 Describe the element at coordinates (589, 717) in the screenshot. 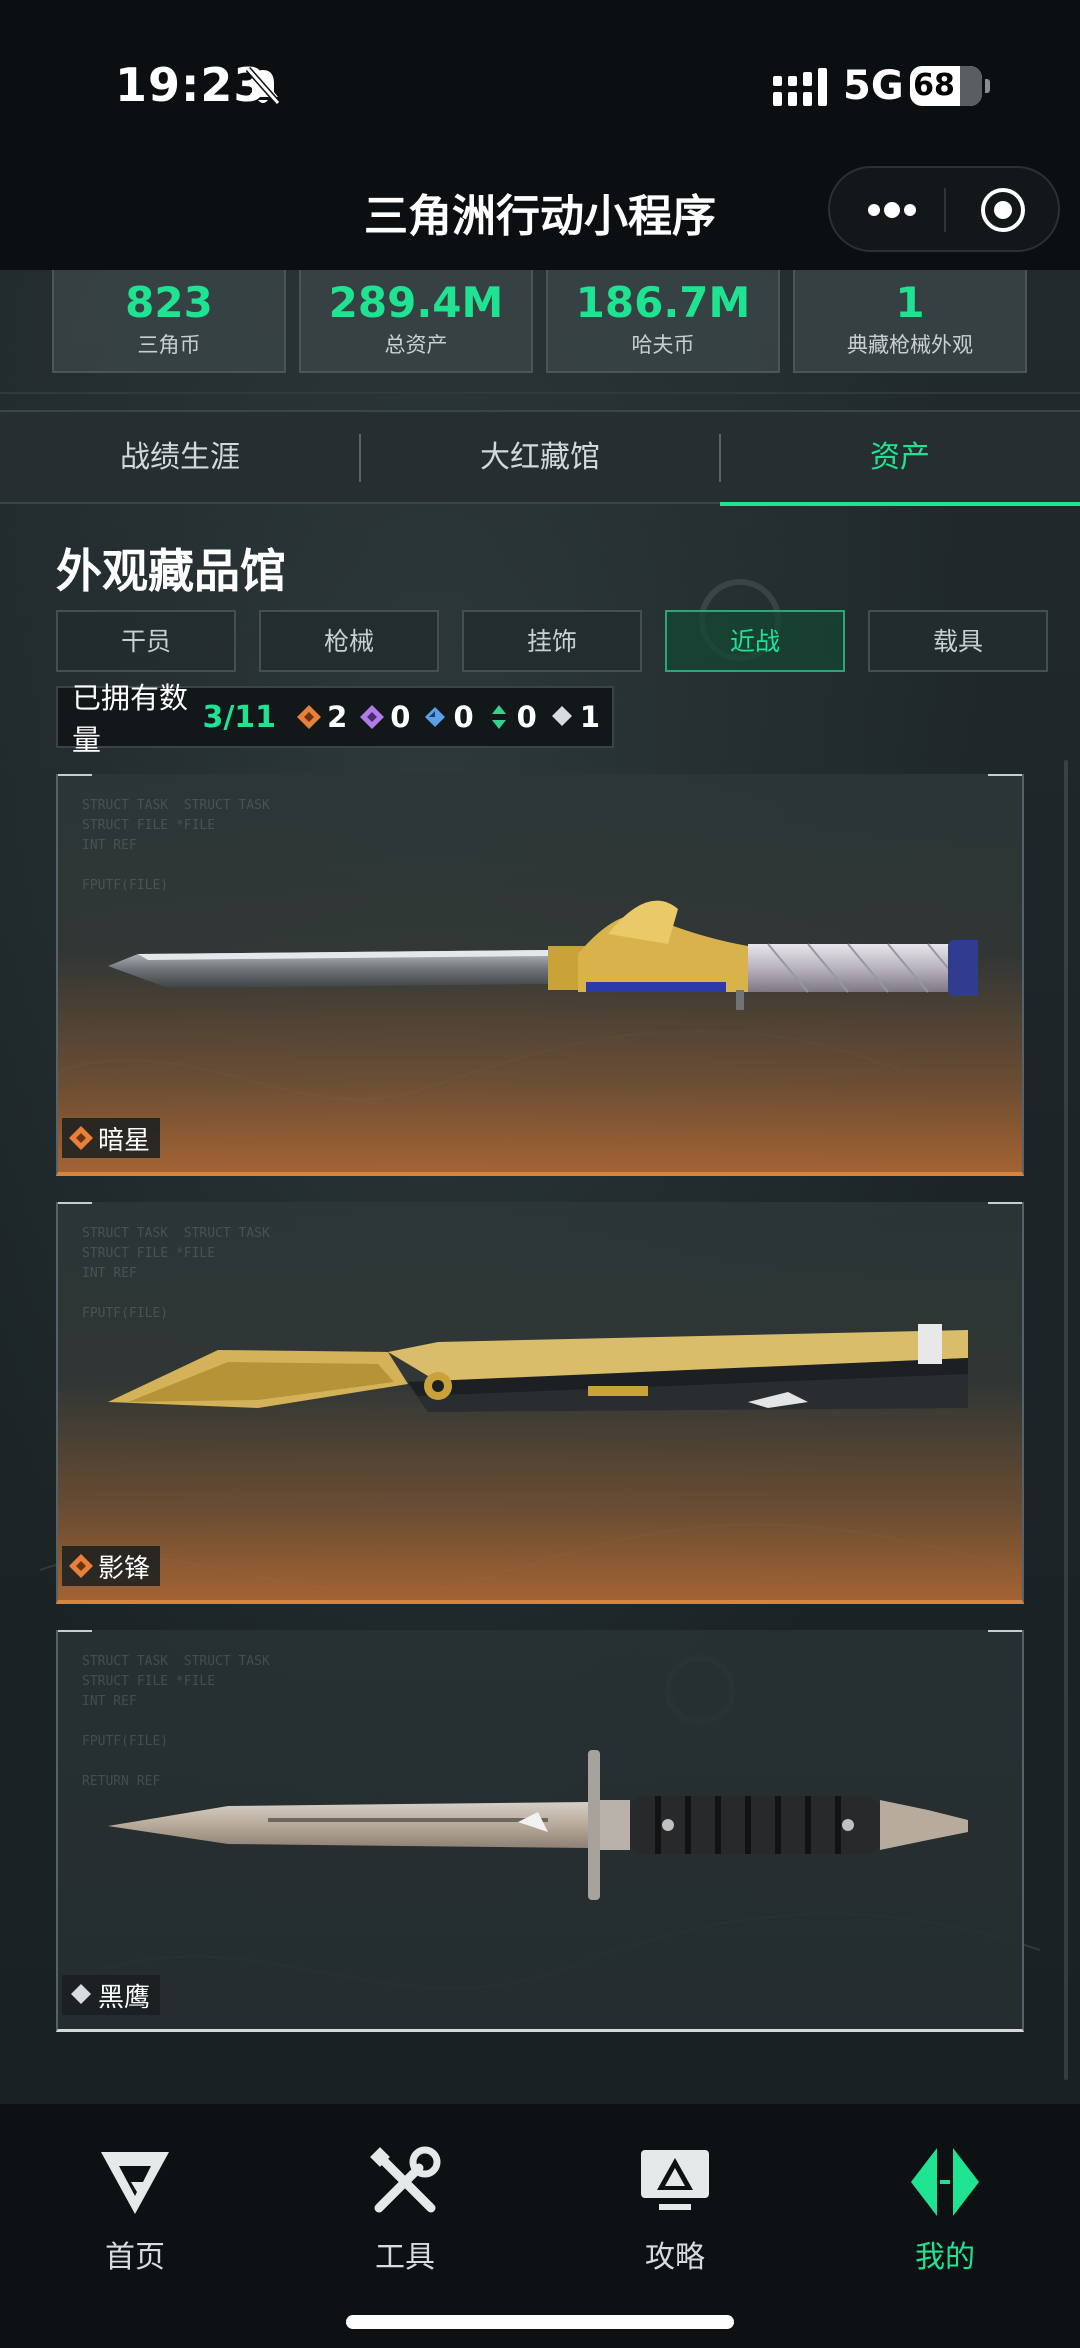

I see `rarity-count-value: 1` at that location.